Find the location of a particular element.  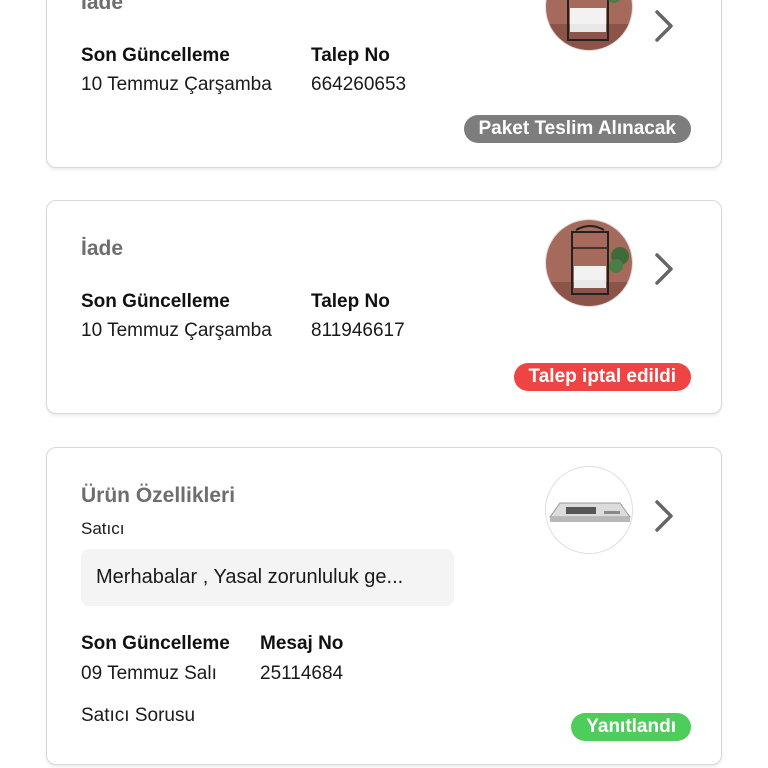

last-update-value: 09 Temmuz Salı is located at coordinates (149, 673).